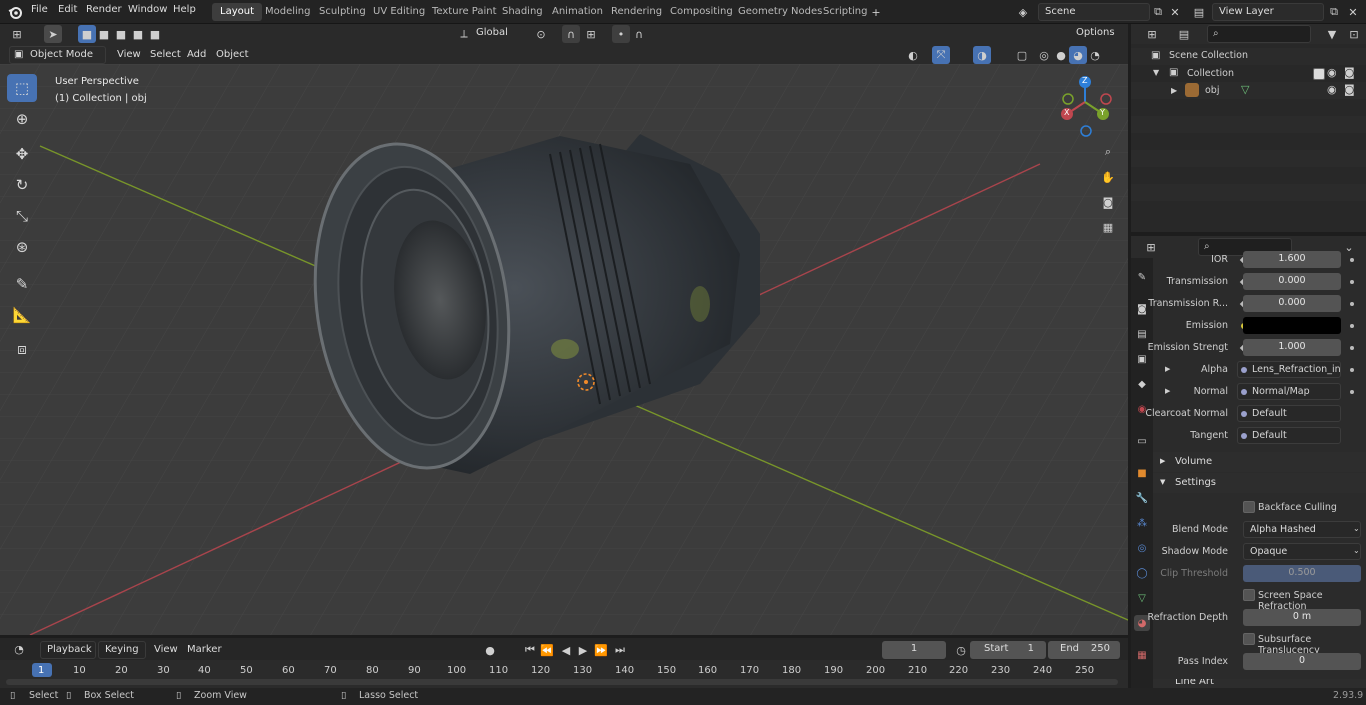 The width and height of the screenshot is (1366, 705). Describe the element at coordinates (1102, 112) in the screenshot. I see `gizmo-y-label: Y` at that location.